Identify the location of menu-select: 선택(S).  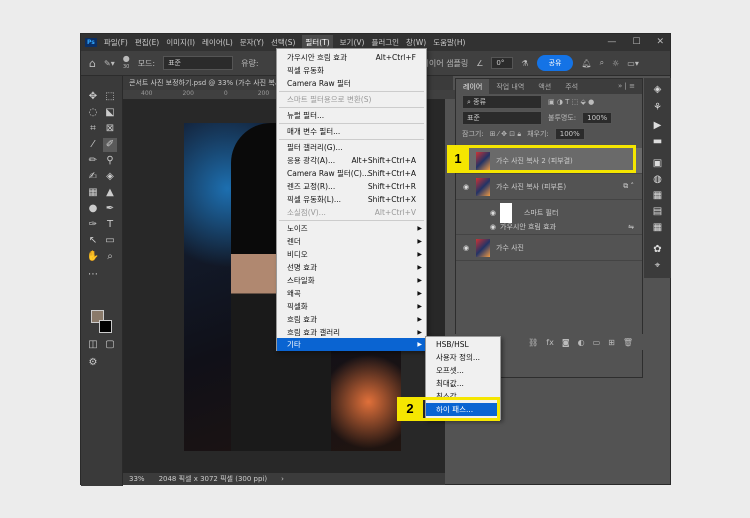
(283, 42).